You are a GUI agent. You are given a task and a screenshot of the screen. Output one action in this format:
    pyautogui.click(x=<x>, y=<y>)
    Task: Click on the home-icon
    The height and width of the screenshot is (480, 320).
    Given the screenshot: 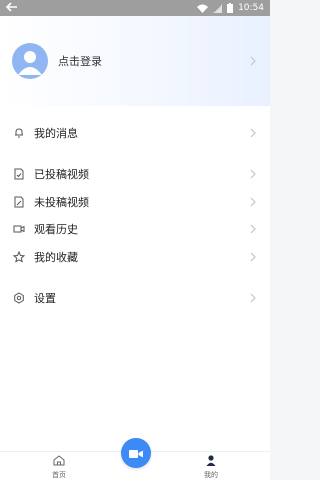 What is the action you would take?
    pyautogui.click(x=59, y=461)
    